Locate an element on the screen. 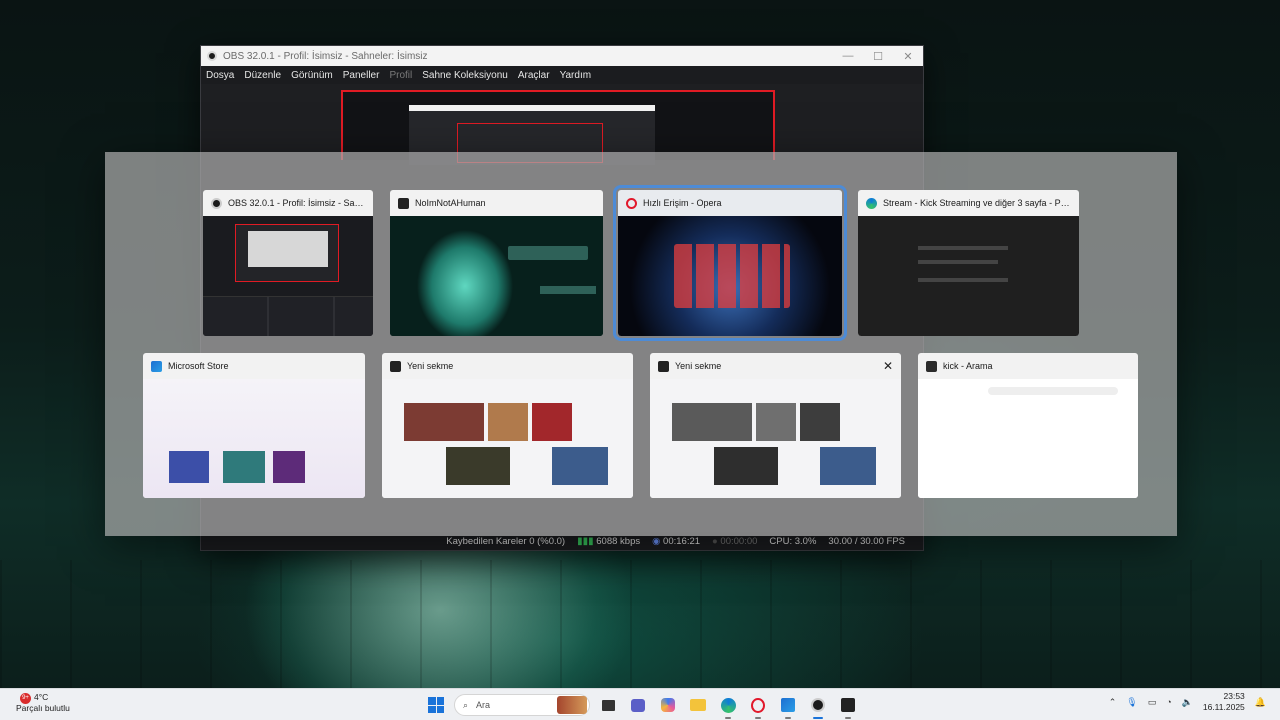 The height and width of the screenshot is (720, 1280). switcher-card-game: NoImNotAHuman is located at coordinates (496, 263).